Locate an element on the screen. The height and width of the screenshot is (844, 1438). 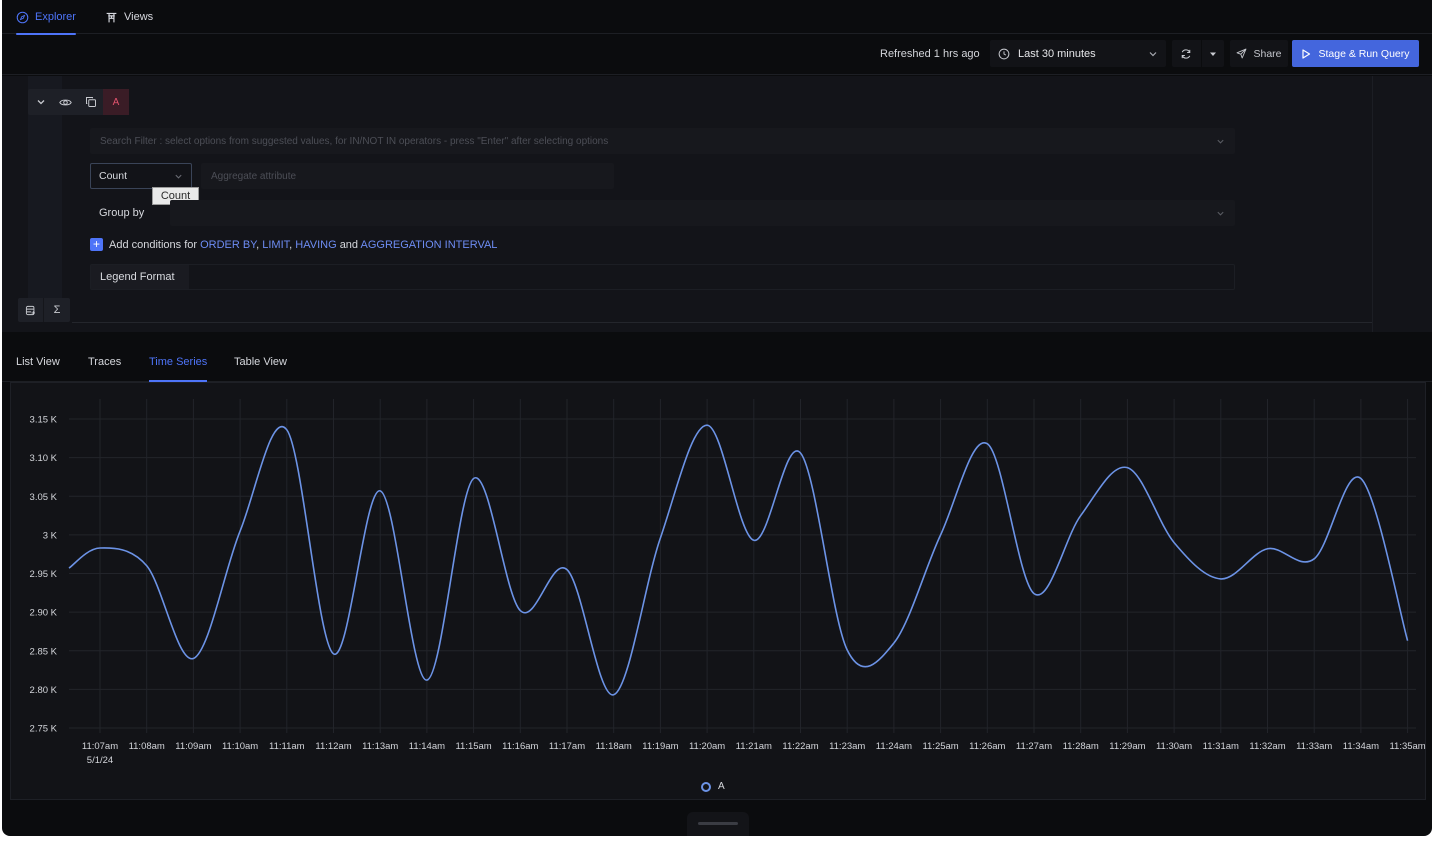
add-query-button is located at coordinates (31, 310).